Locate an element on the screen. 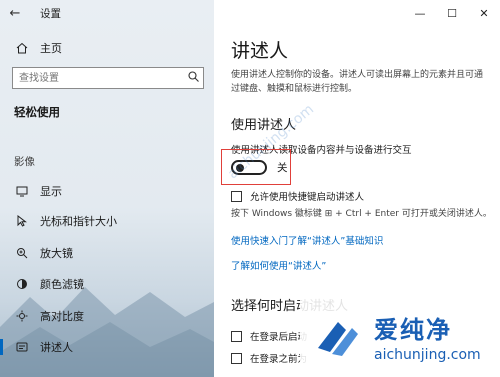 This screenshot has height=377, width=500. start-after-signin-label: 在登录后启动 is located at coordinates (279, 337).